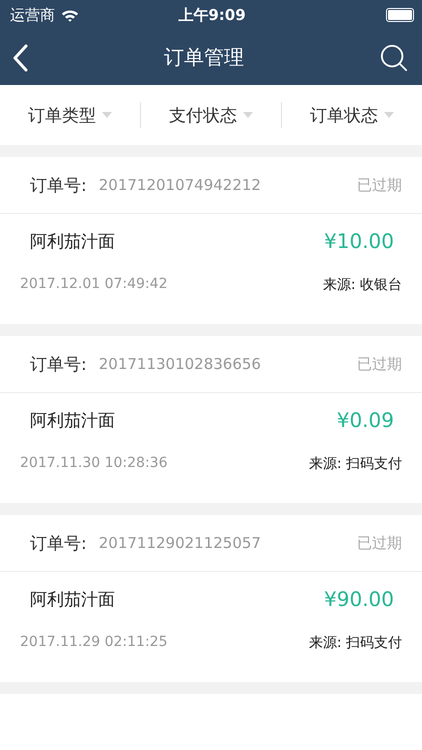  I want to click on search-icon, so click(394, 58).